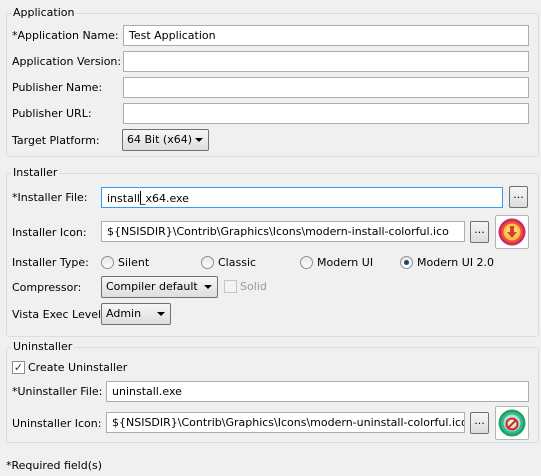  Describe the element at coordinates (54, 465) in the screenshot. I see `required-fields-note: *Required field(s)` at that location.